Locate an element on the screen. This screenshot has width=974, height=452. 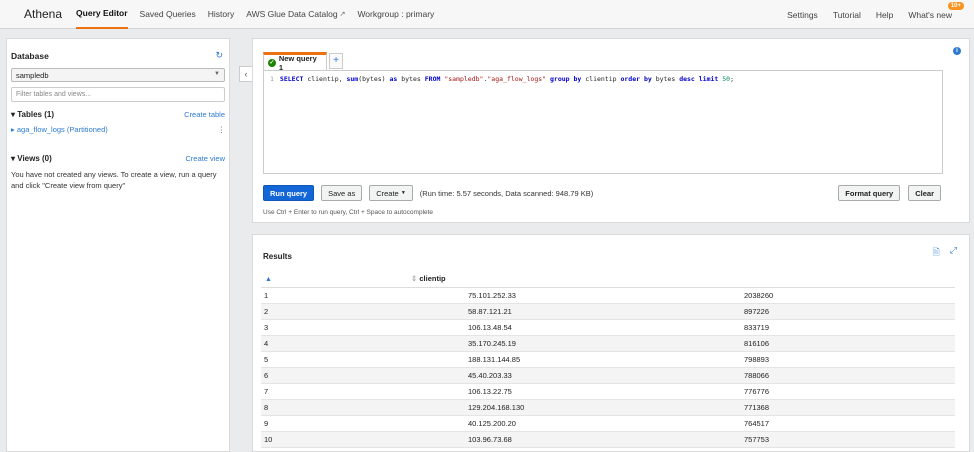
nav-glue-catalog: AWS Glue Data Catalog ↗ is located at coordinates (295, 14).